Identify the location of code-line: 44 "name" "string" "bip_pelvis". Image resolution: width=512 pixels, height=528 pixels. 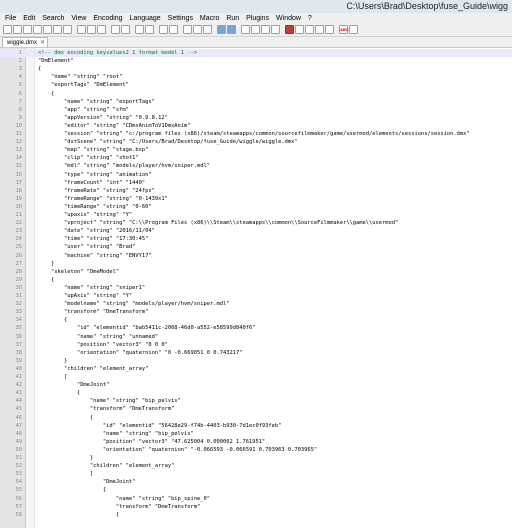
(256, 401).